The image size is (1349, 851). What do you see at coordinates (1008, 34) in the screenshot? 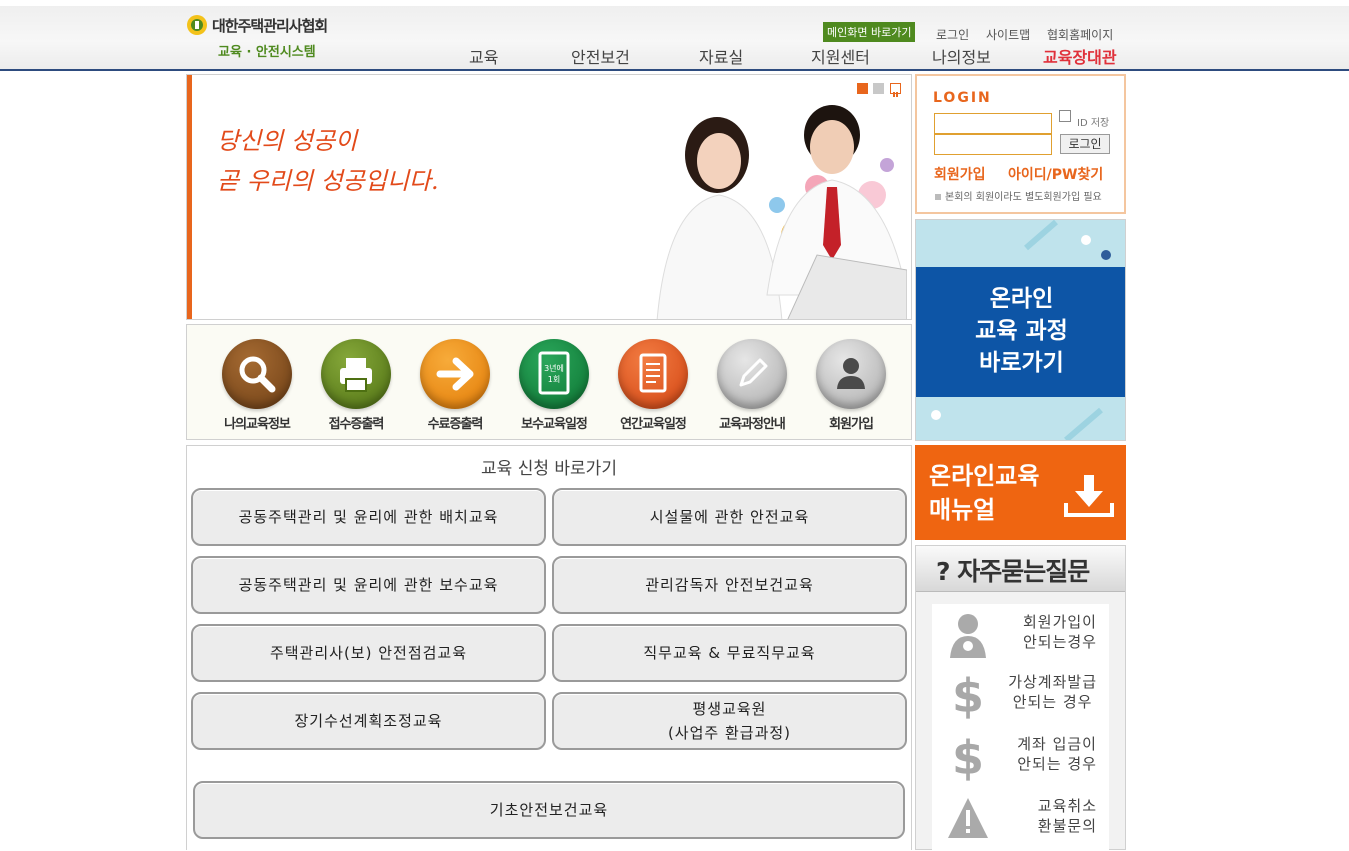
I see `sitemap-link: 사이트맵` at bounding box center [1008, 34].